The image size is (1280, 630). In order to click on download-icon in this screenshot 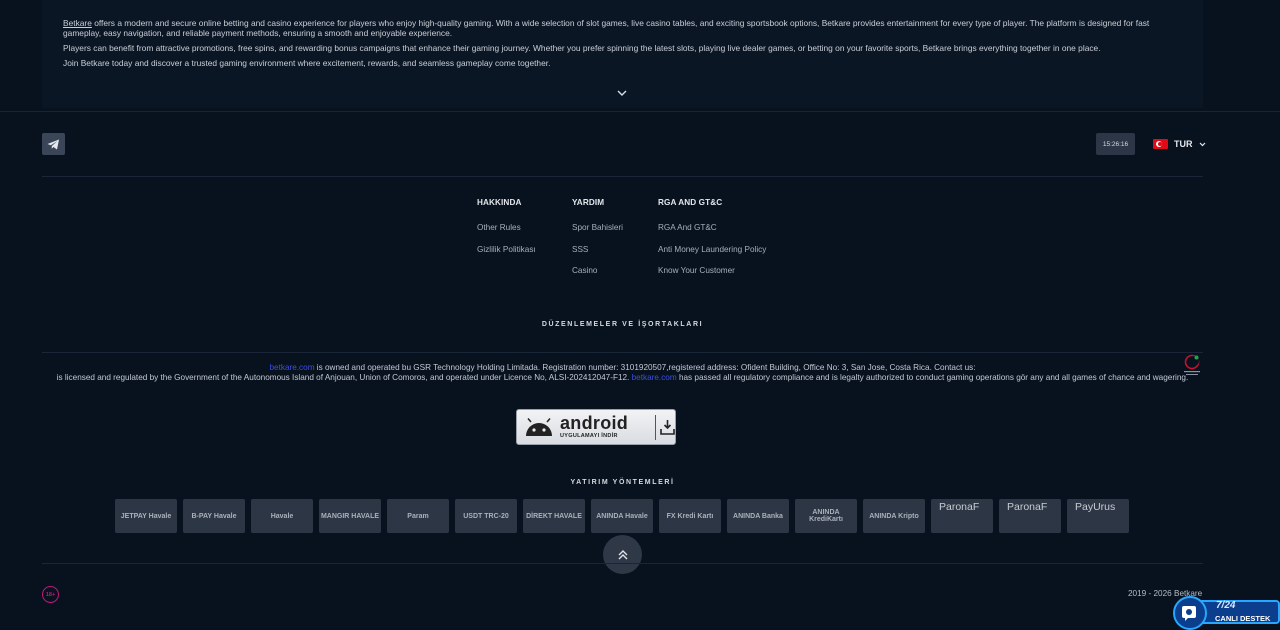, I will do `click(667, 427)`.